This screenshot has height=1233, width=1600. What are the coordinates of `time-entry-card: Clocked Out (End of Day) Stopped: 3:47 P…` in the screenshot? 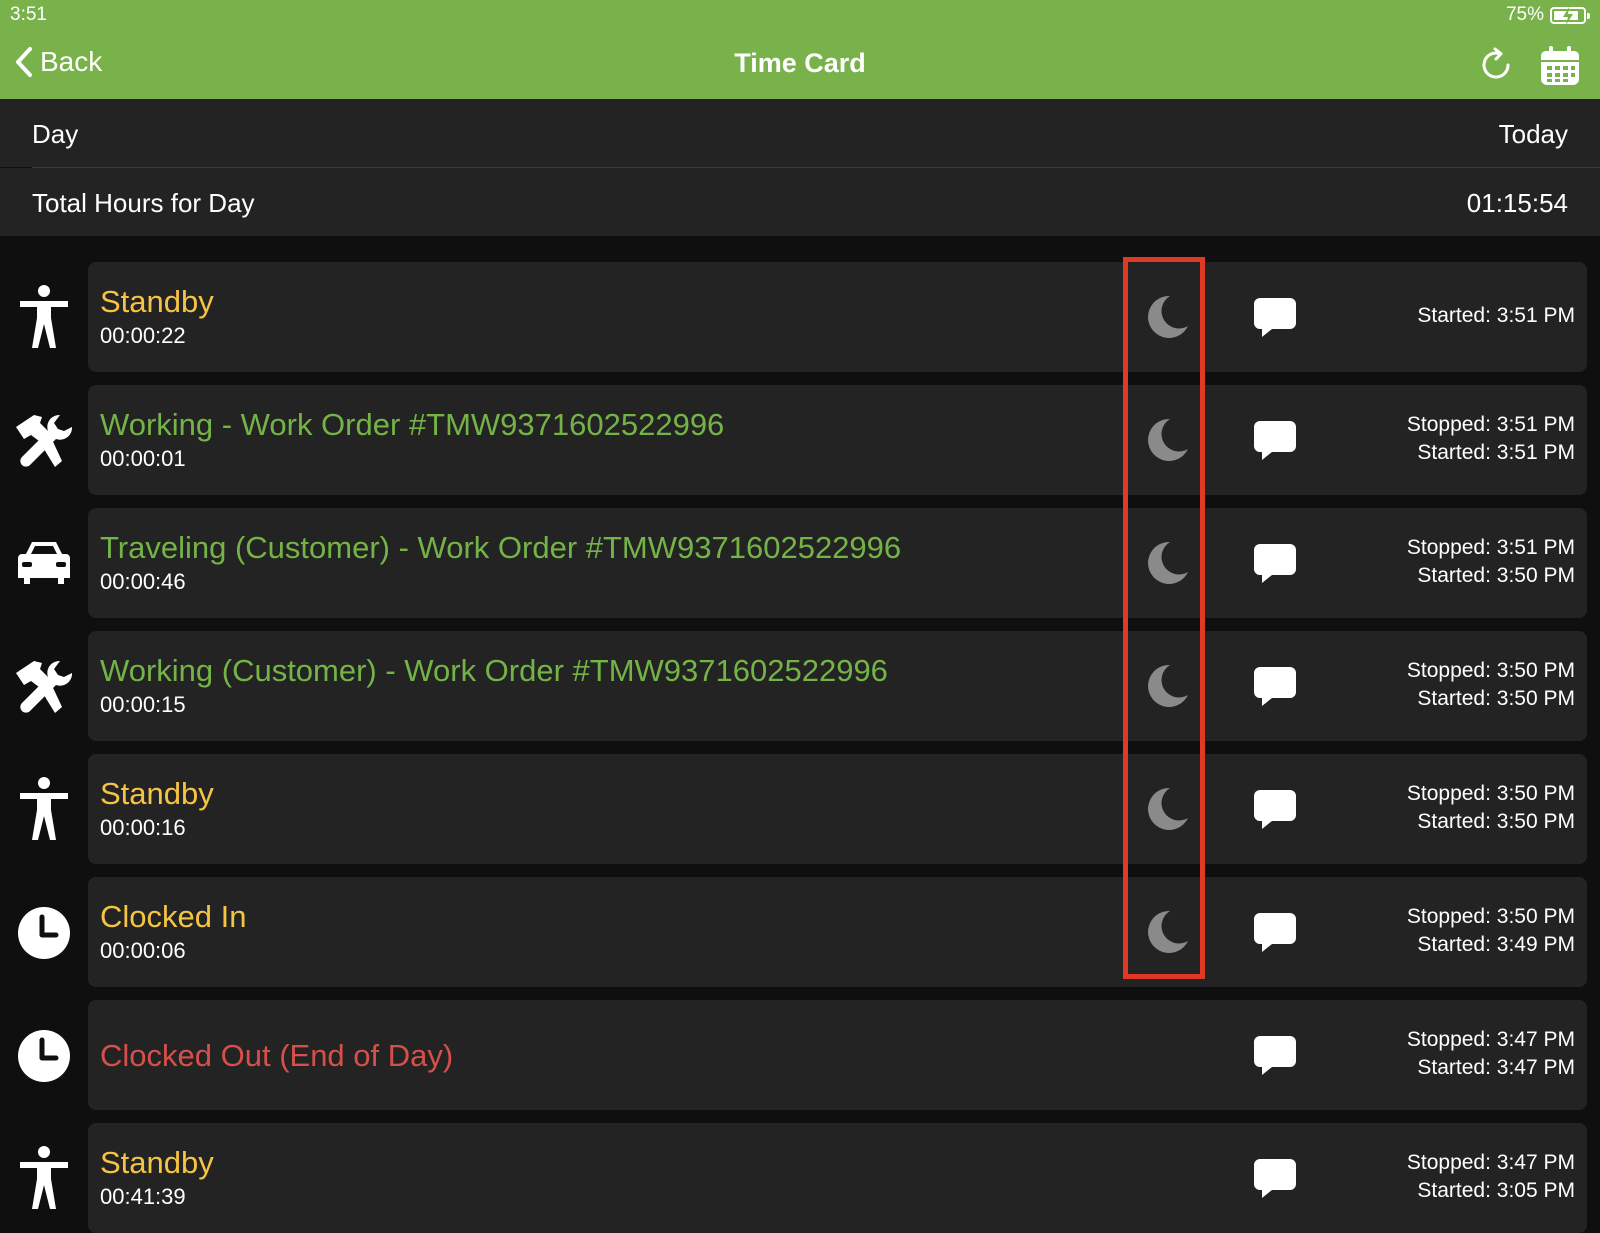 It's located at (837, 1055).